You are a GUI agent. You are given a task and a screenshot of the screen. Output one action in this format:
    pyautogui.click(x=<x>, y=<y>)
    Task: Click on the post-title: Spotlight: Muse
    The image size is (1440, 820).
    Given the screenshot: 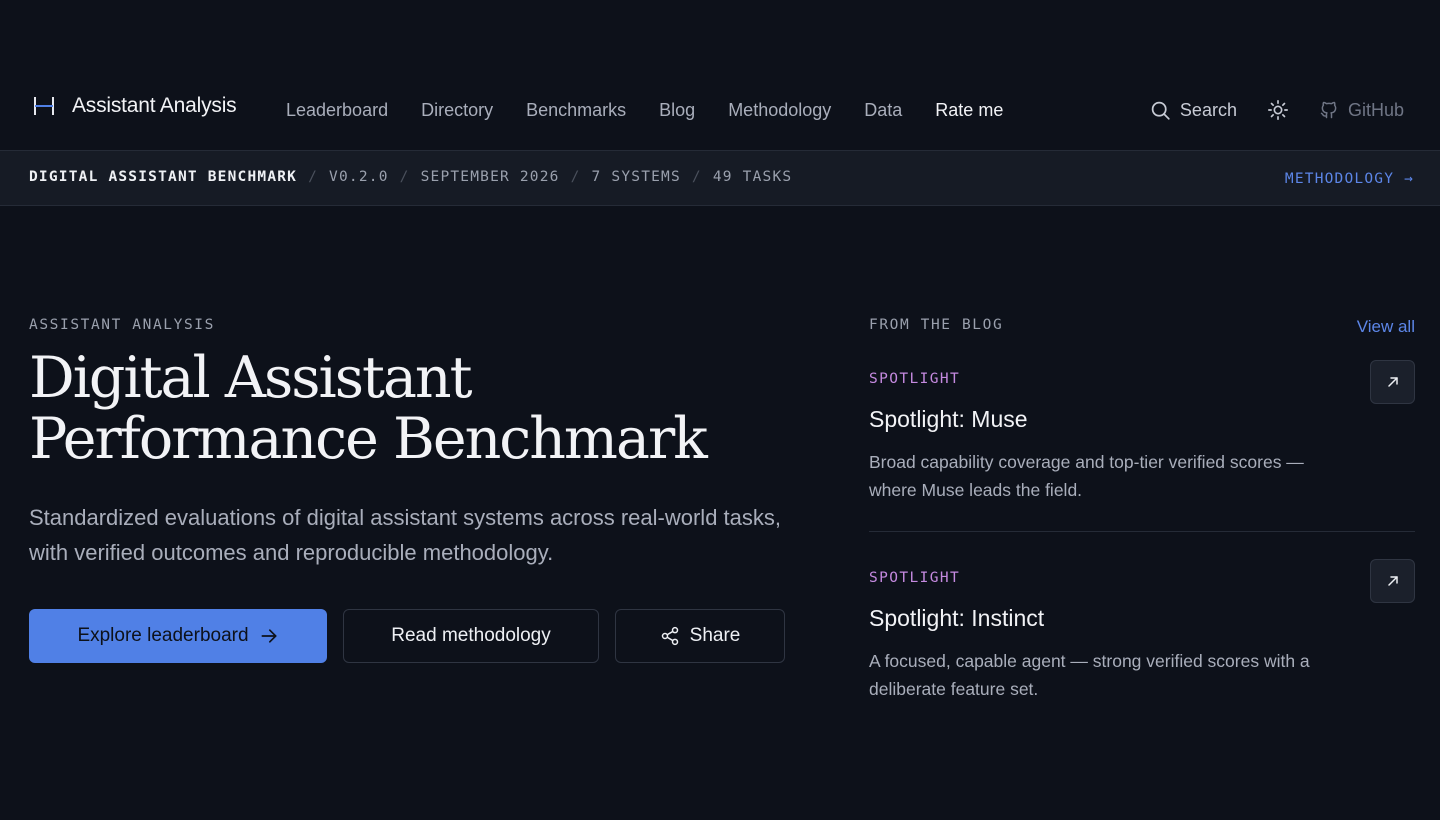 What is the action you would take?
    pyautogui.click(x=948, y=419)
    